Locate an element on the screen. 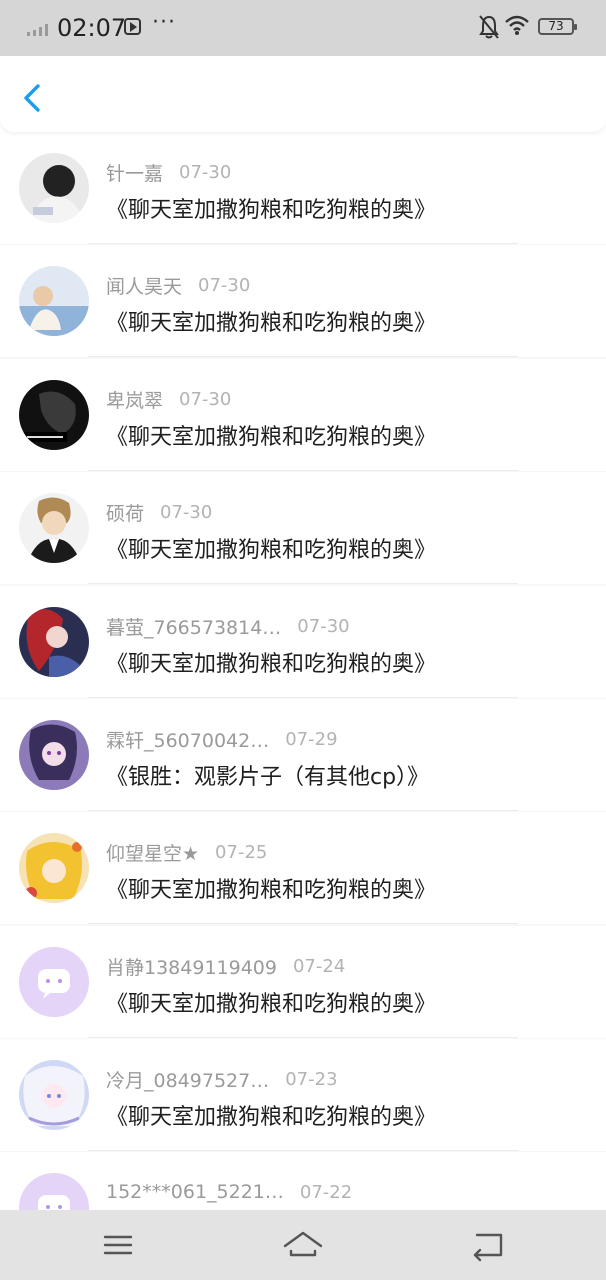 The width and height of the screenshot is (606, 1280). book-title: 《银胜：观影片子（有其他cp）》 is located at coordinates (267, 775).